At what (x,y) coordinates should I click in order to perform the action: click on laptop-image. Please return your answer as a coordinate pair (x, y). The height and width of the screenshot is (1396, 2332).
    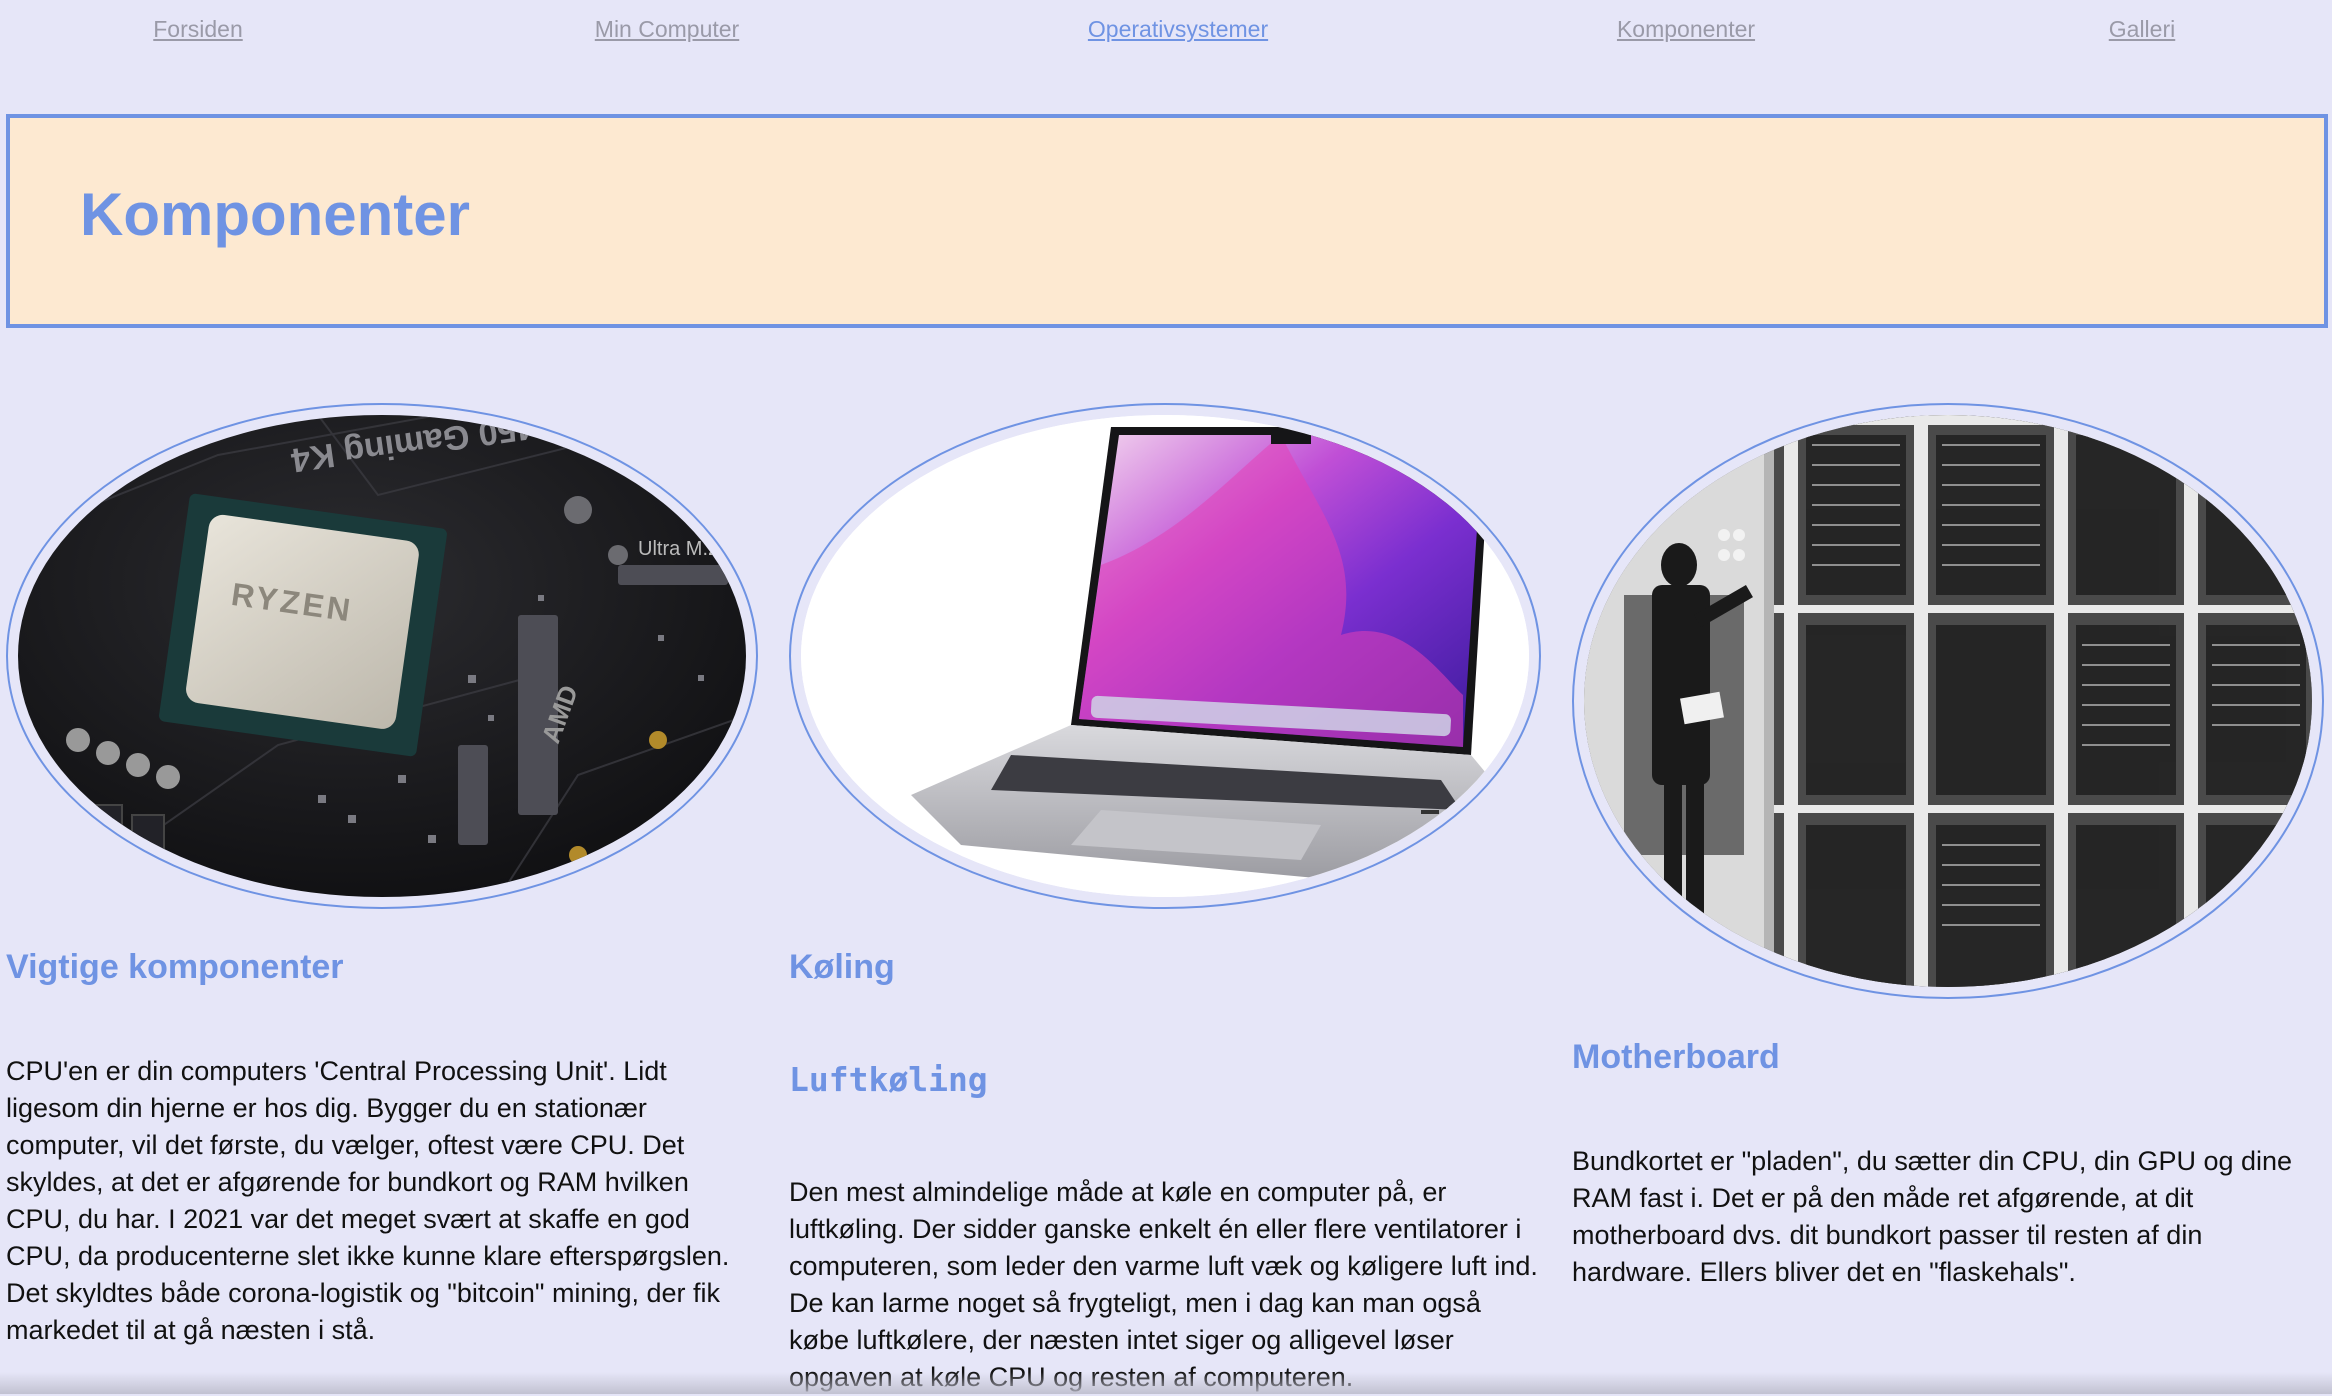
    Looking at the image, I should click on (1165, 656).